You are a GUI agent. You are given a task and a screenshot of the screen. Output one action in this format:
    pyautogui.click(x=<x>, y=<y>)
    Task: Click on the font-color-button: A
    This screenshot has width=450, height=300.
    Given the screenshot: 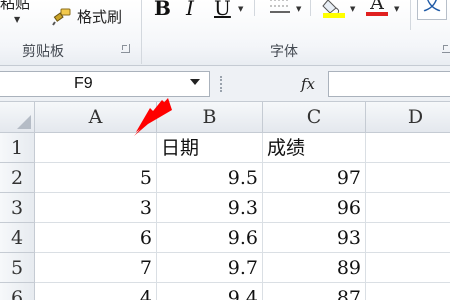 What is the action you would take?
    pyautogui.click(x=377, y=9)
    